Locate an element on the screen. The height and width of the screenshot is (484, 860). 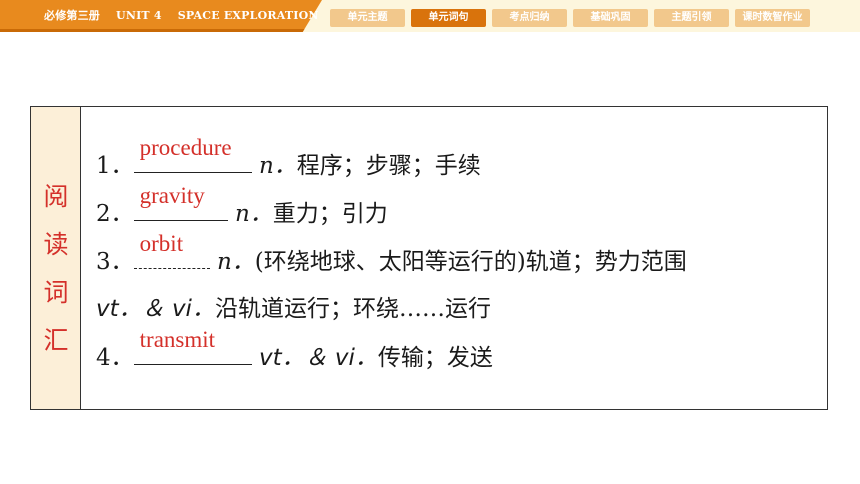
answer-text: procedure is located at coordinates (185, 147).